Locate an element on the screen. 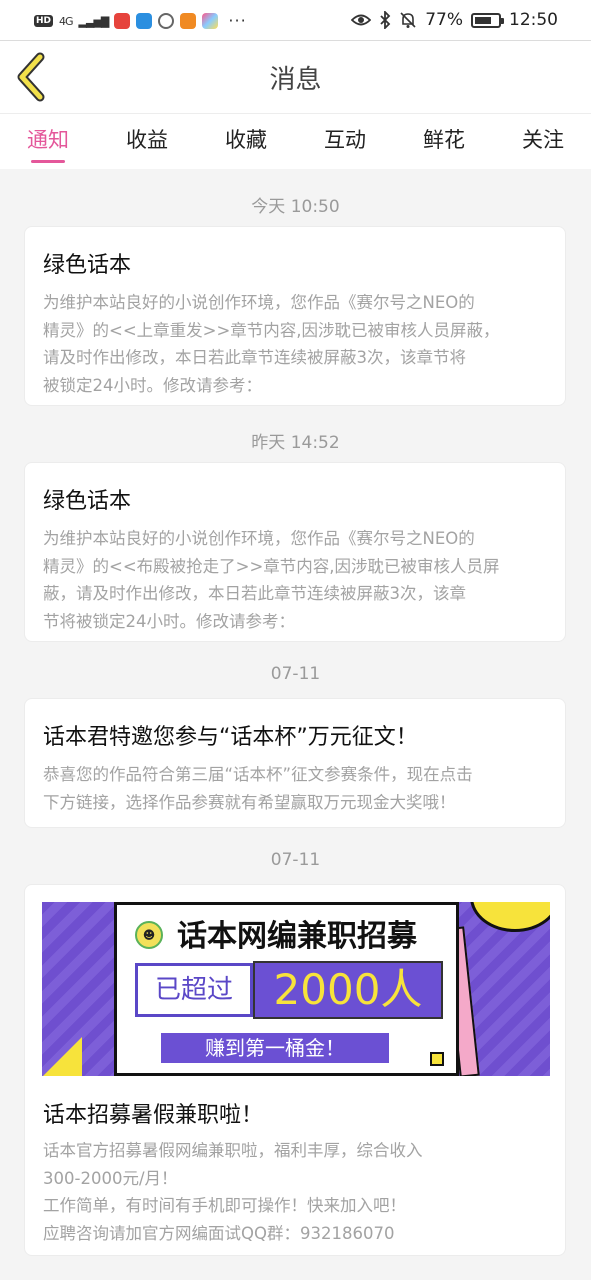 The width and height of the screenshot is (591, 1280). bluetooth-icon is located at coordinates (385, 20).